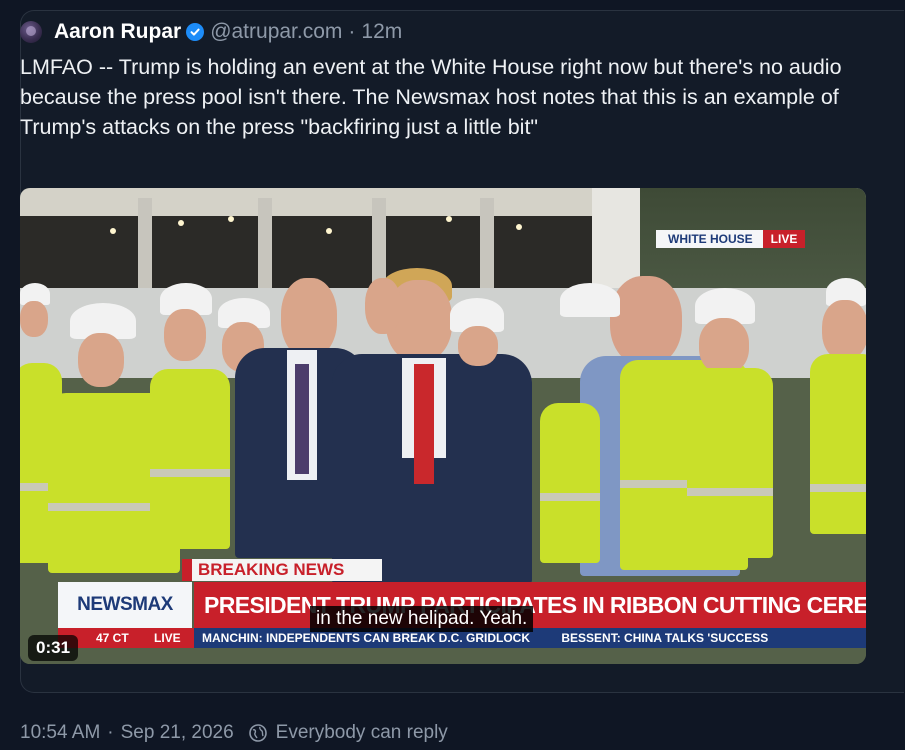 This screenshot has height=750, width=905. I want to click on scene-roof, so click(320, 202).